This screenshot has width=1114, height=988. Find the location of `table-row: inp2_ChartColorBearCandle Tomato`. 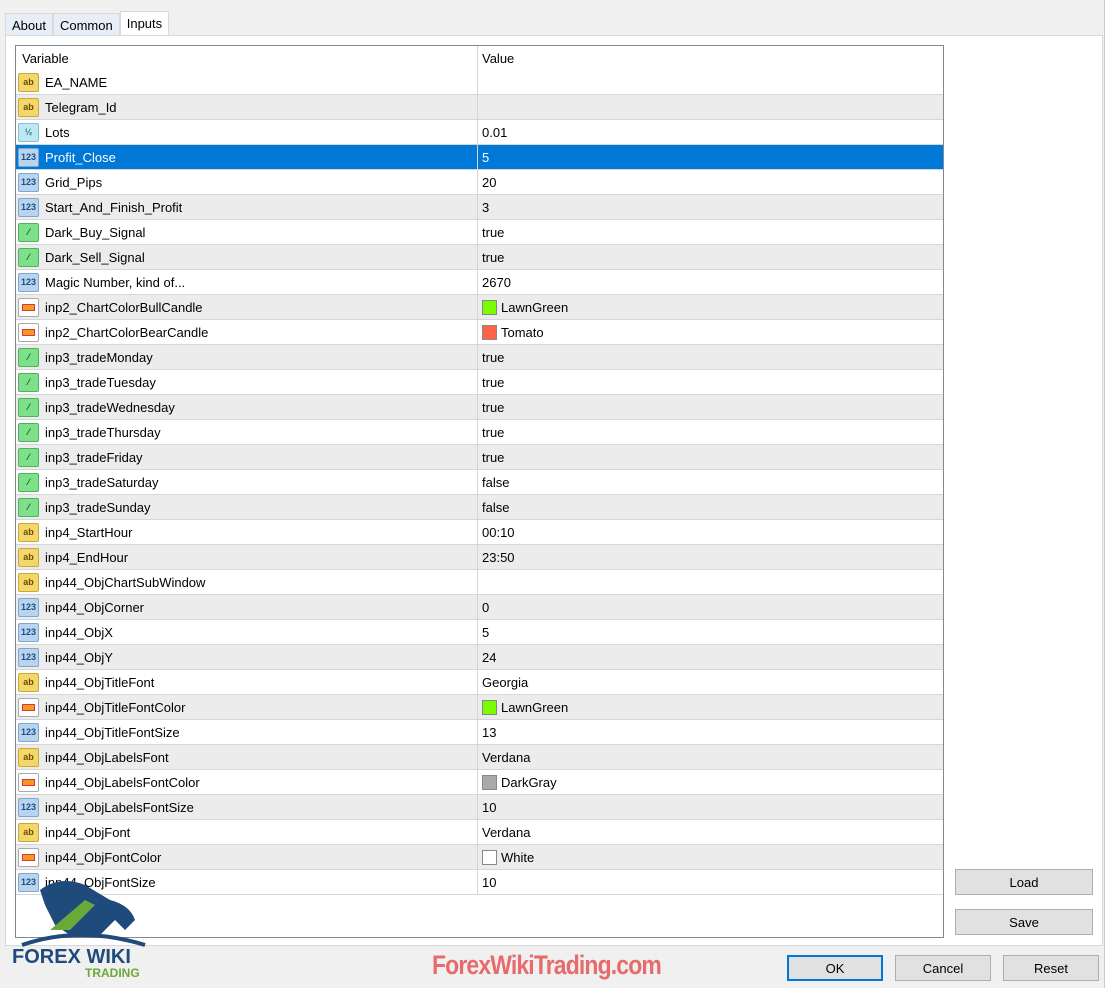

table-row: inp2_ChartColorBearCandle Tomato is located at coordinates (479, 332).